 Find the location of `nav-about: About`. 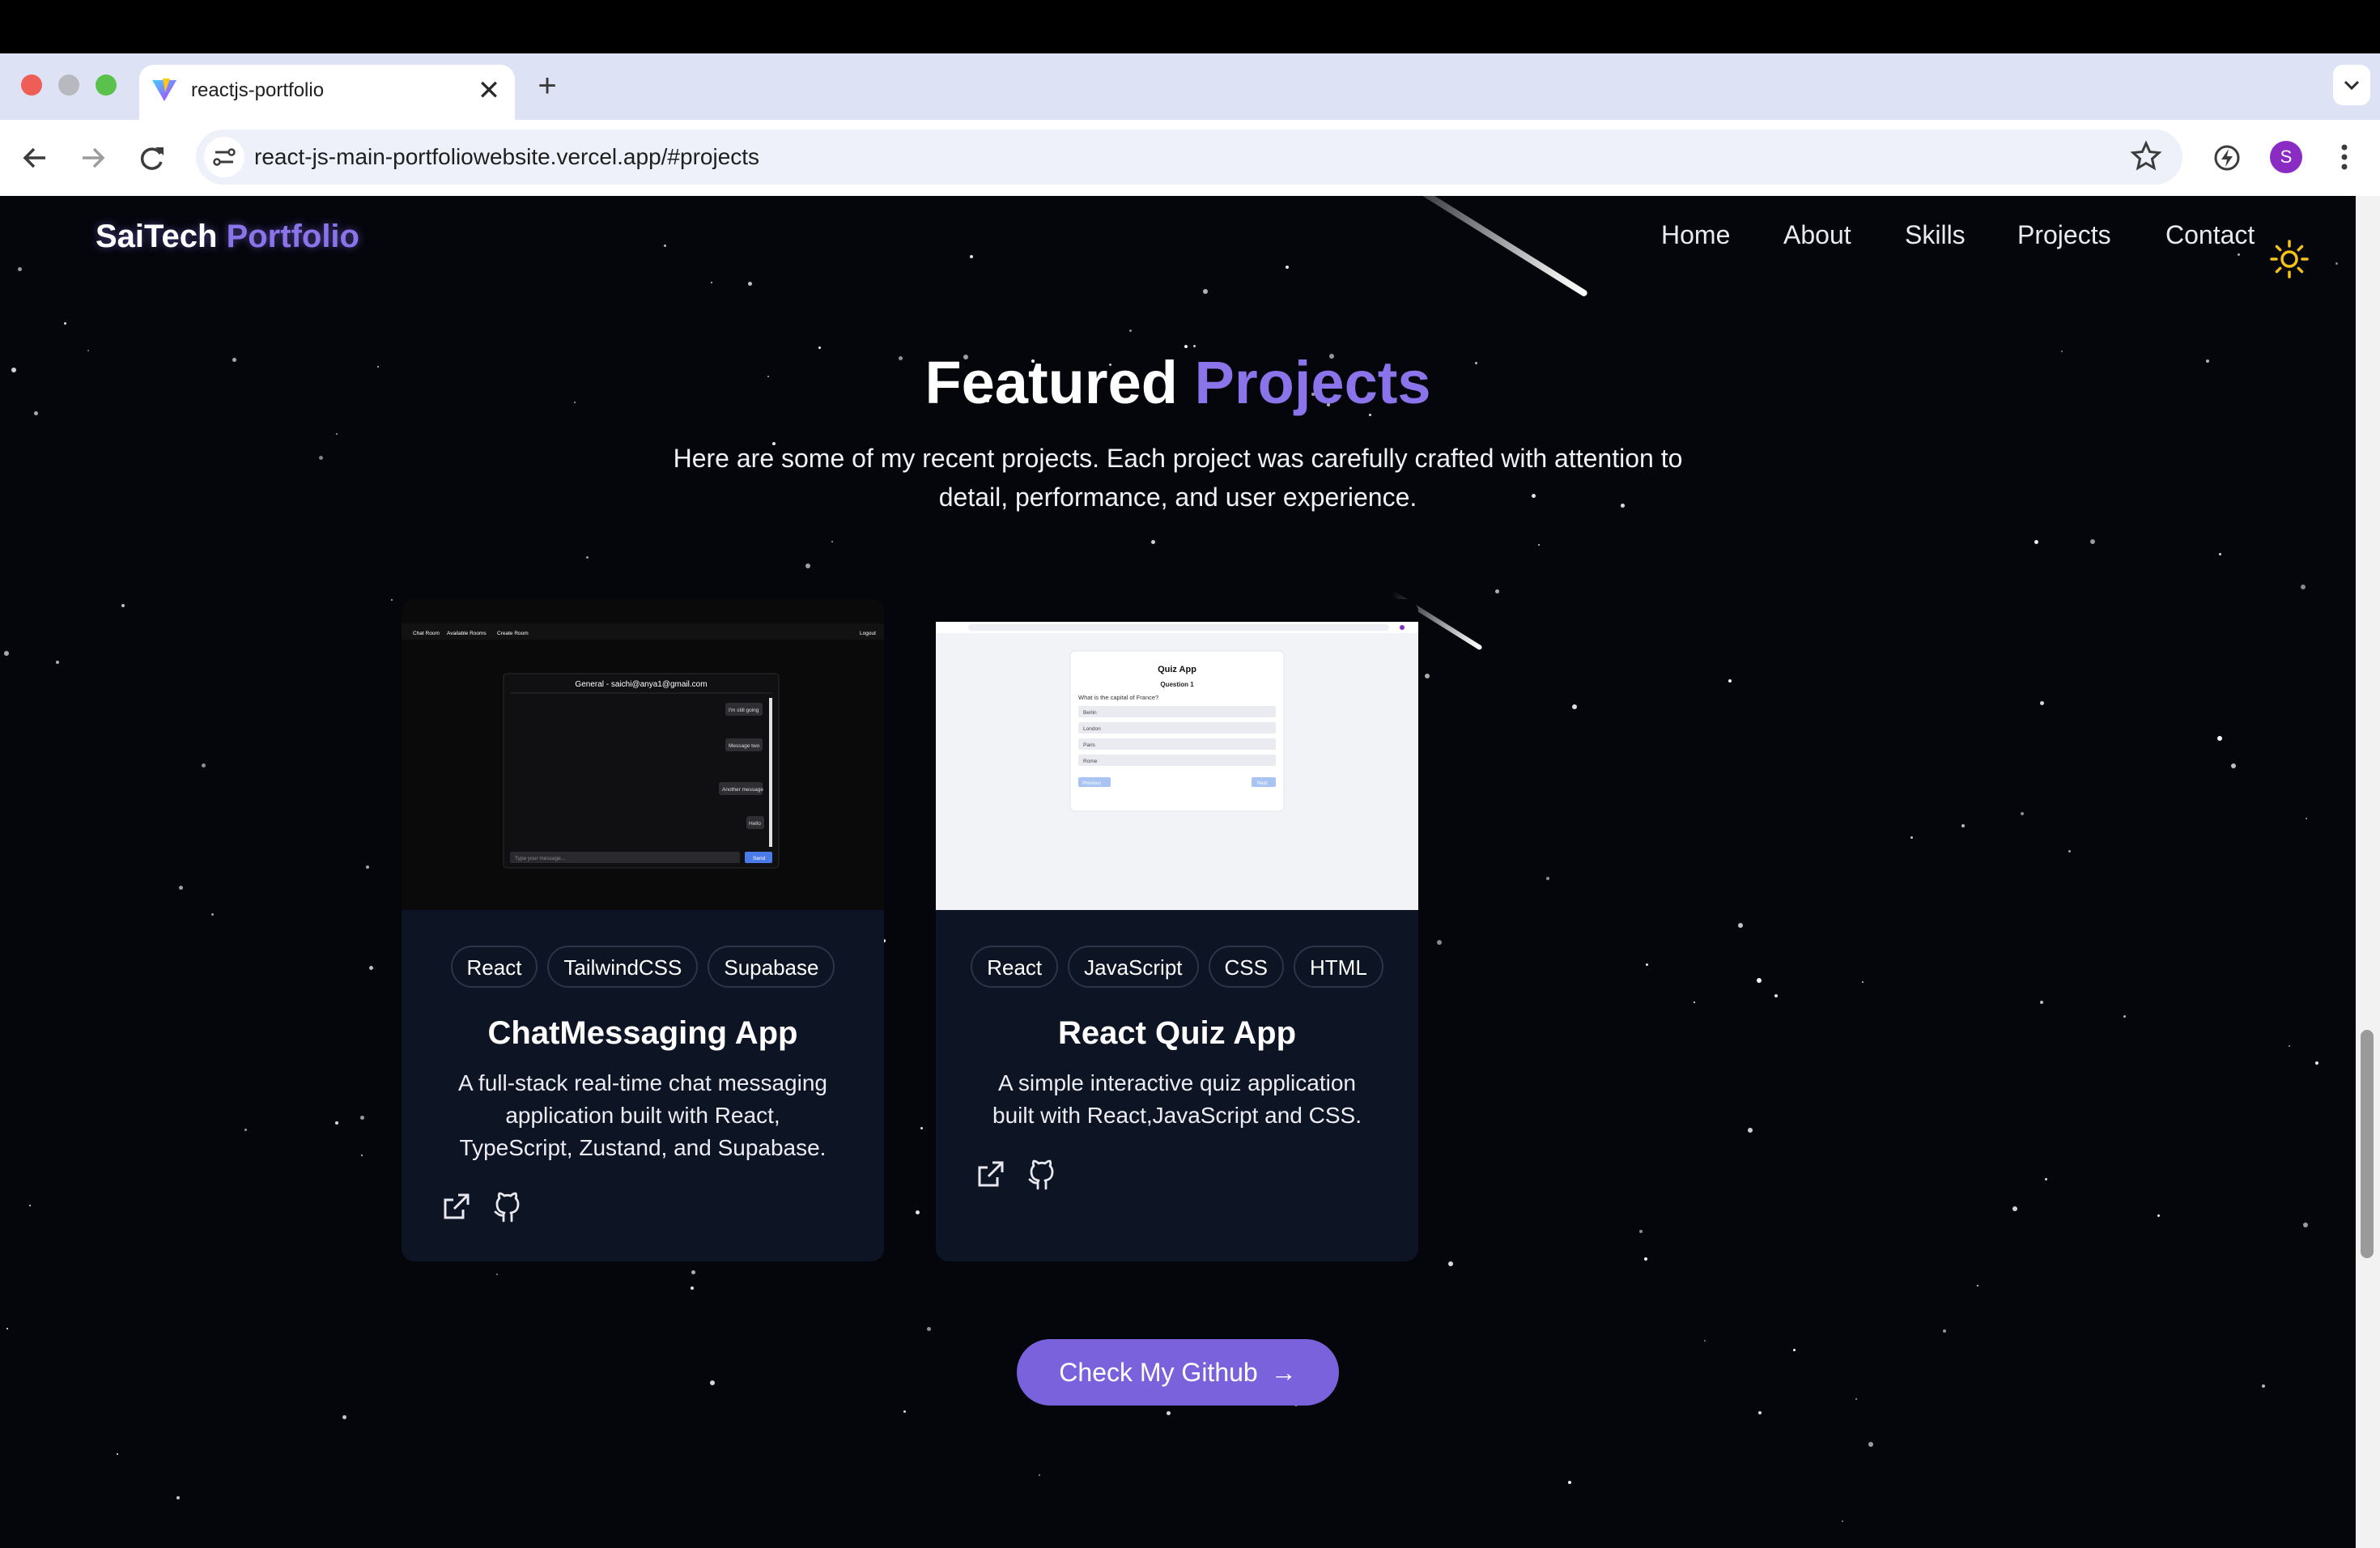

nav-about: About is located at coordinates (1817, 235).